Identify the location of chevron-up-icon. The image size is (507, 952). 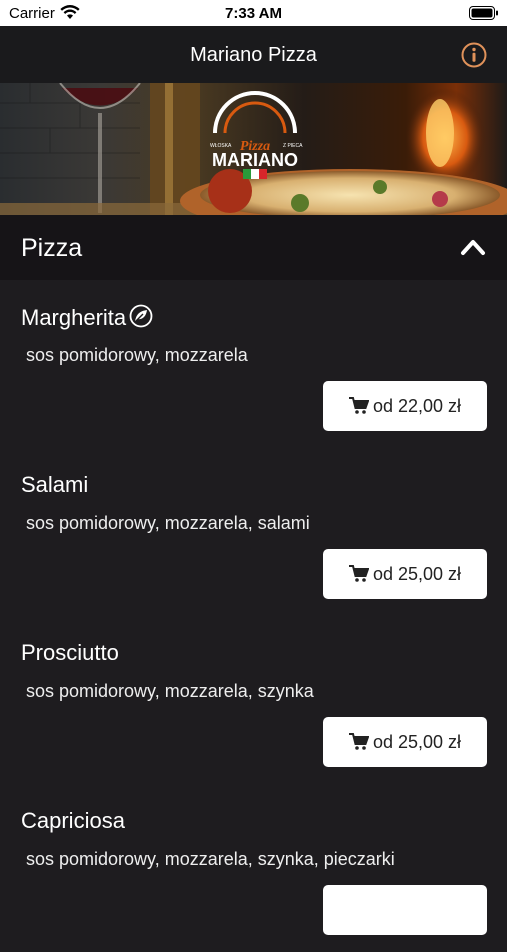
(473, 247).